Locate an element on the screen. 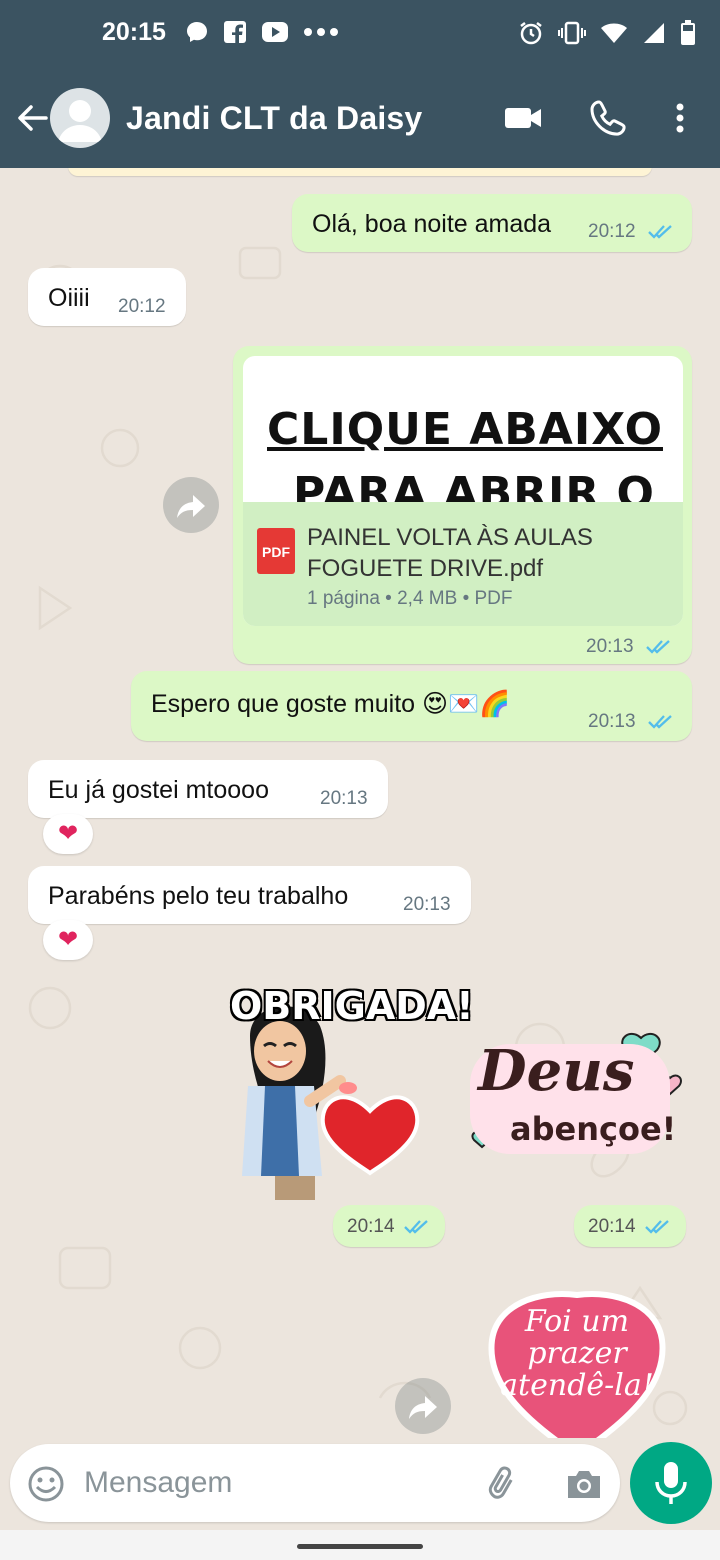  sticker-deus-abencoe: Deus abençoe! is located at coordinates (579, 1096).